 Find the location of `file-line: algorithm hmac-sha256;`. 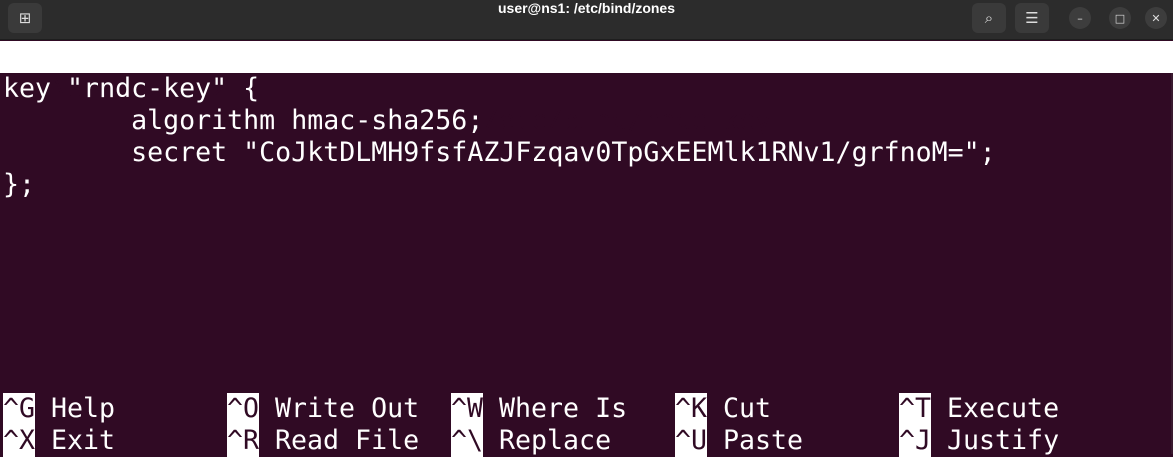

file-line: algorithm hmac-sha256; is located at coordinates (243, 121).